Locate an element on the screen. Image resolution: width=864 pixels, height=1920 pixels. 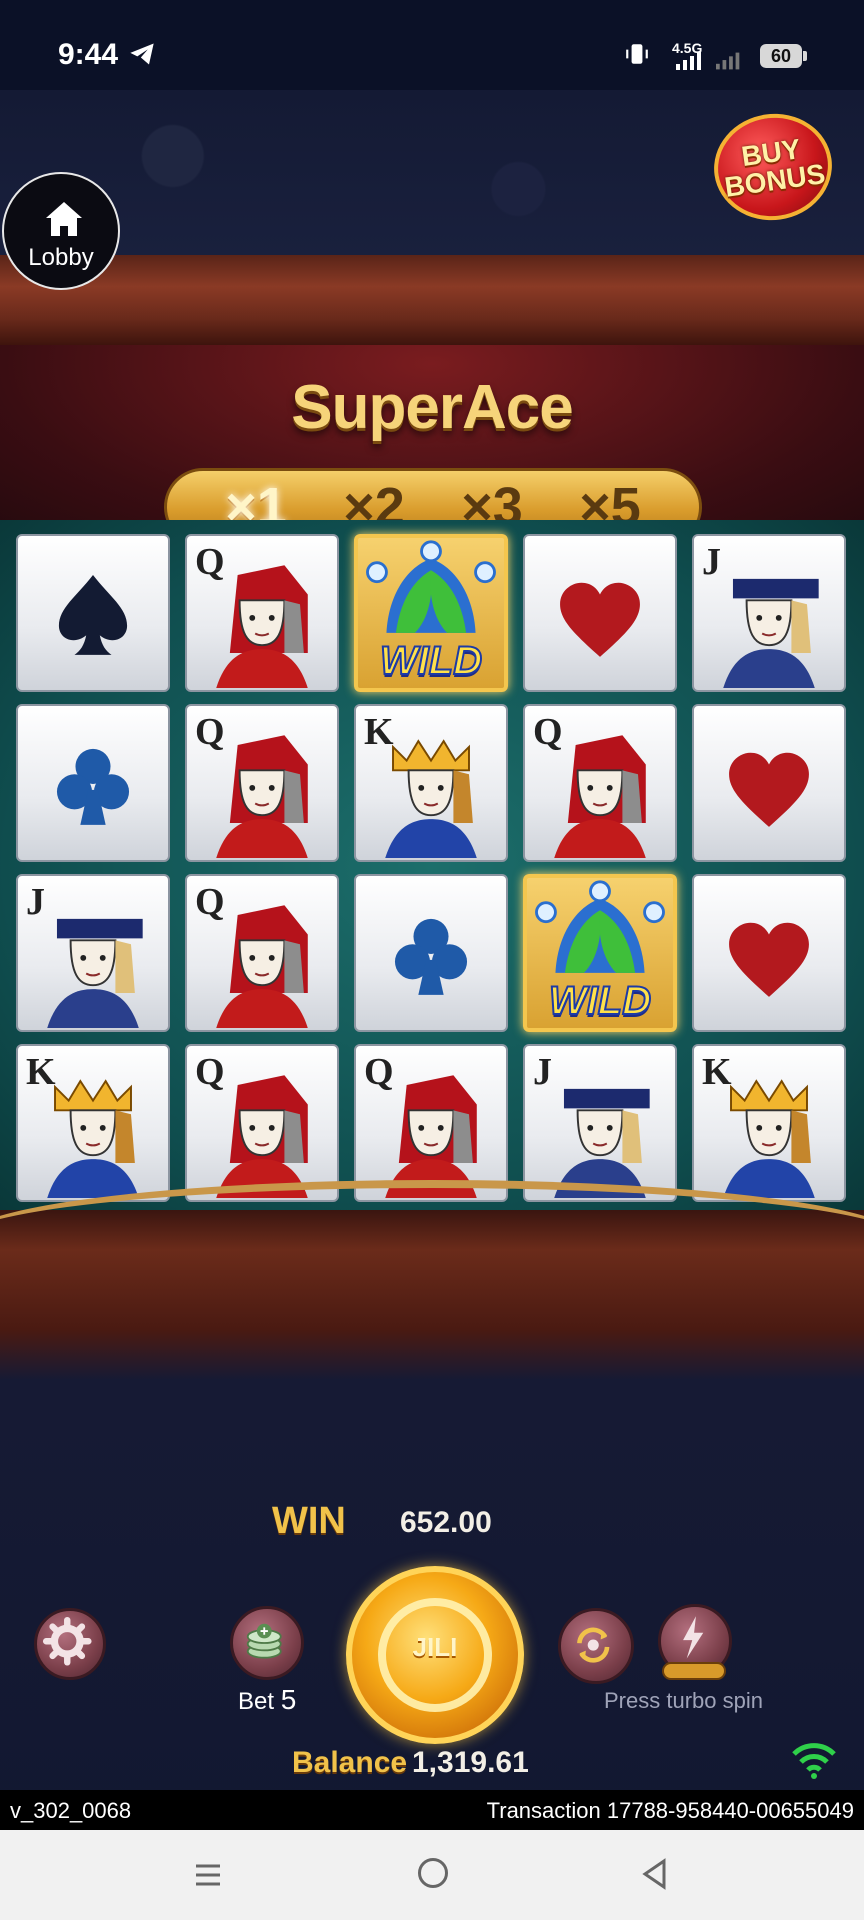
vibrate-icon is located at coordinates (637, 54).